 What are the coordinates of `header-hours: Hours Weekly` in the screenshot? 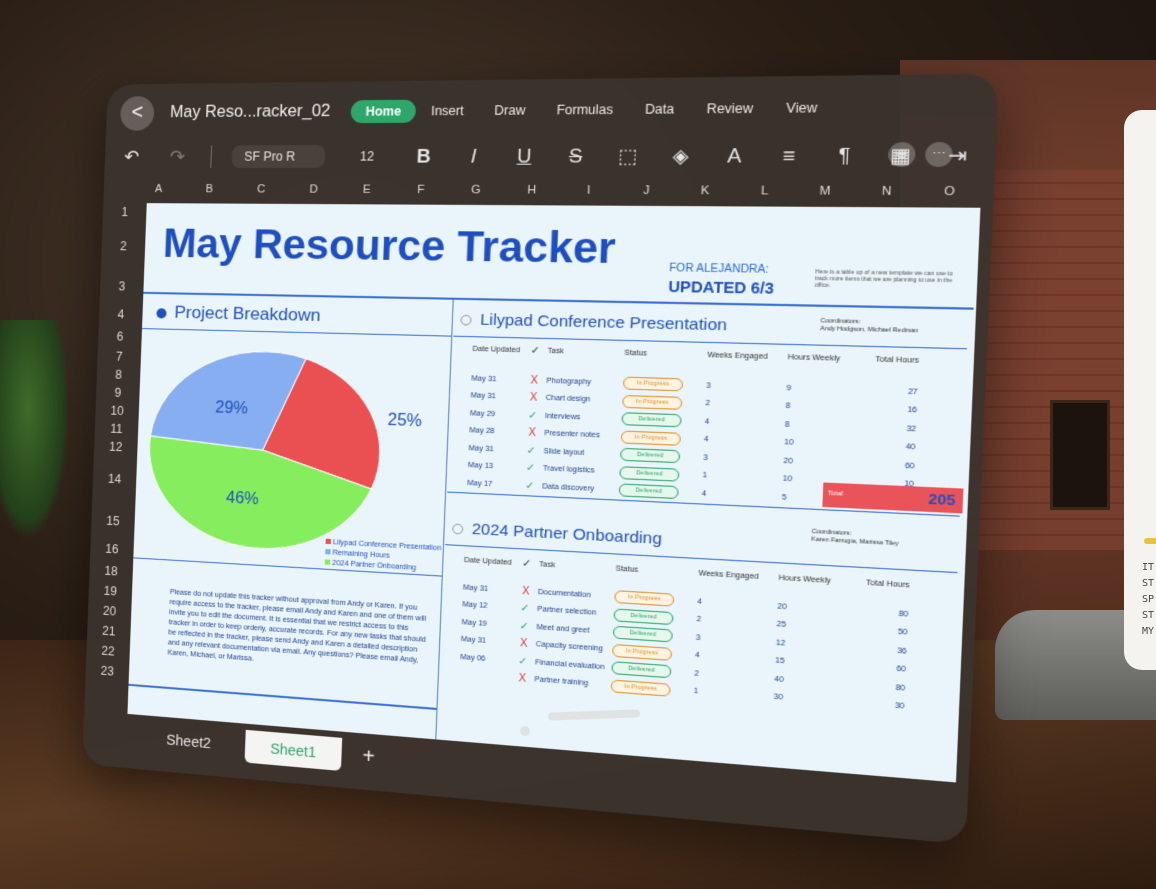 It's located at (806, 579).